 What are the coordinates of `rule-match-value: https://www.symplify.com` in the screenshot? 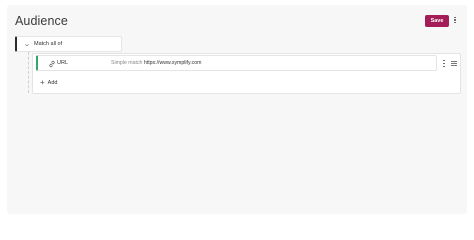 It's located at (172, 63).